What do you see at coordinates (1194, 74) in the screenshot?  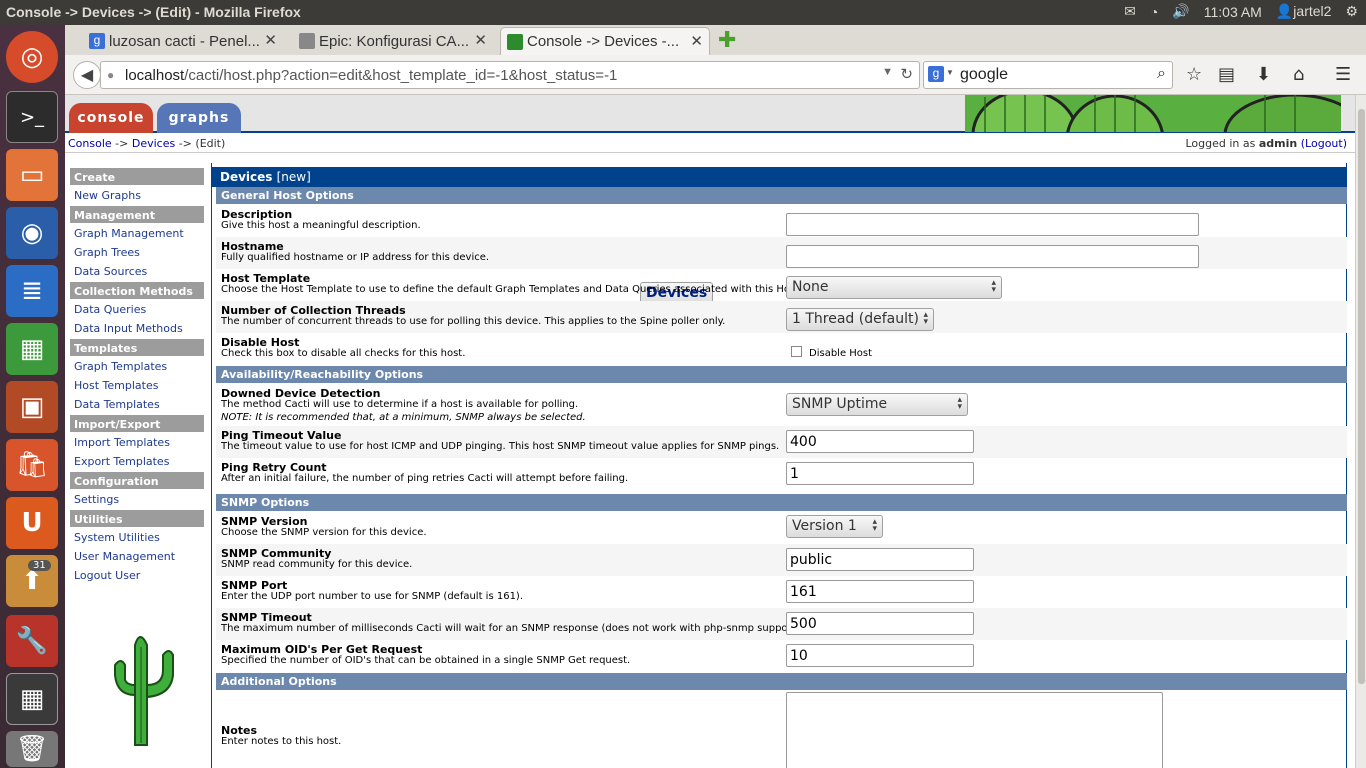 I see `bookmark-star-icon: ☆` at bounding box center [1194, 74].